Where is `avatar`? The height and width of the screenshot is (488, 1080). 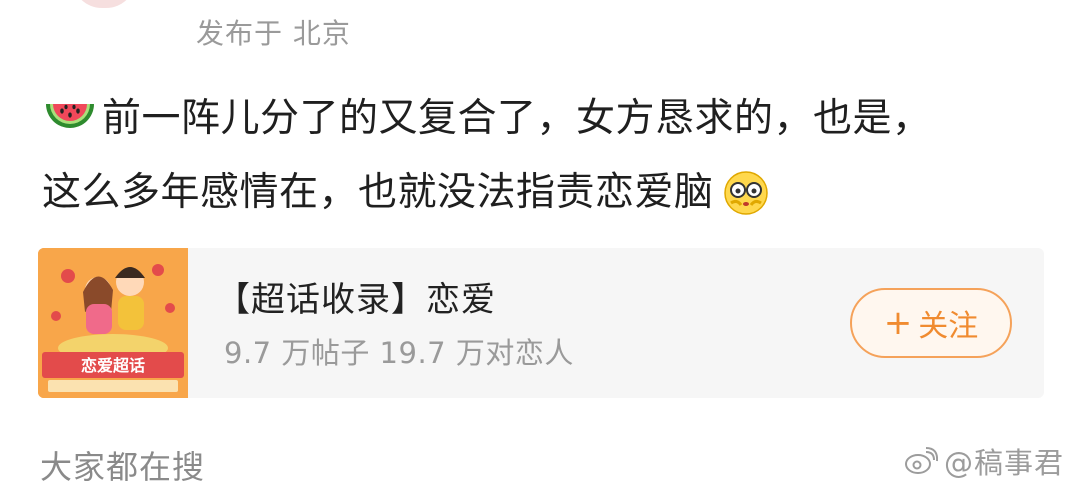 avatar is located at coordinates (104, 4).